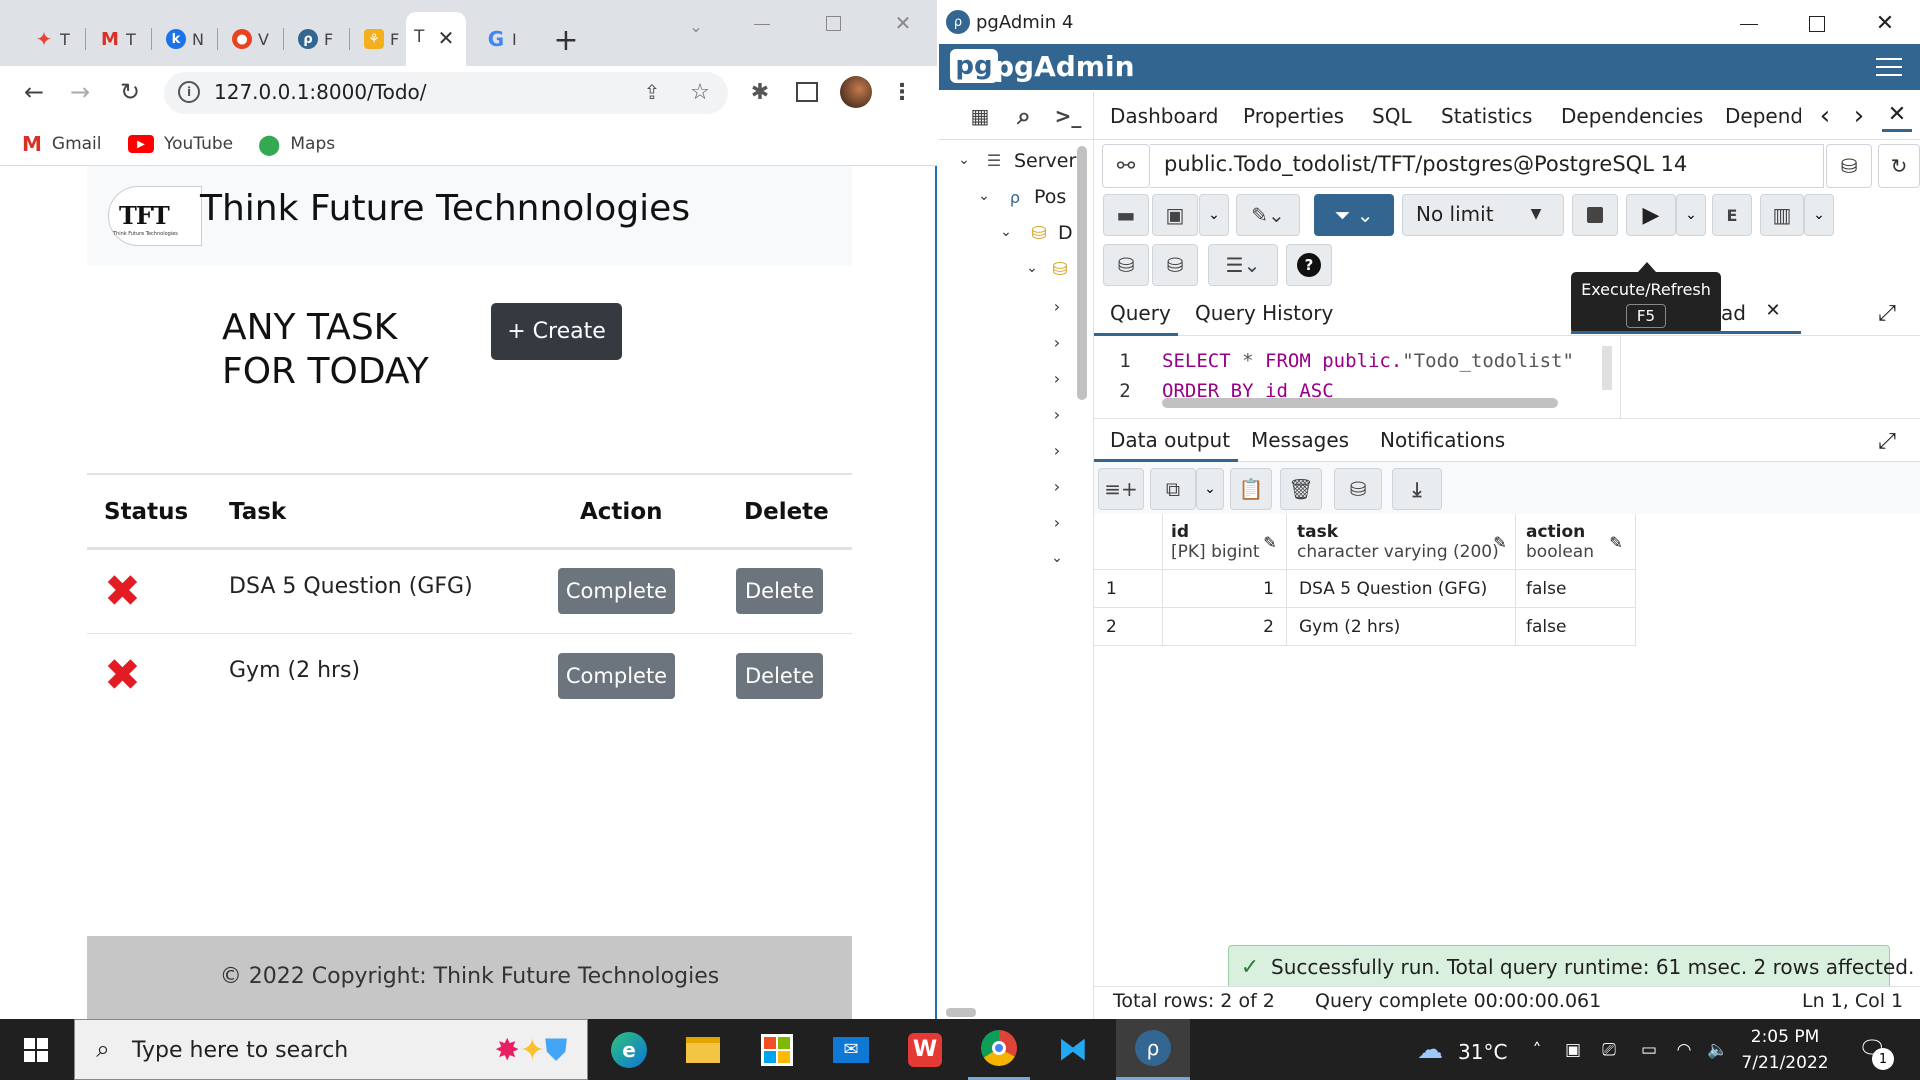 Image resolution: width=1920 pixels, height=1080 pixels. Describe the element at coordinates (629, 1049) in the screenshot. I see `taskbar-edge: e` at that location.